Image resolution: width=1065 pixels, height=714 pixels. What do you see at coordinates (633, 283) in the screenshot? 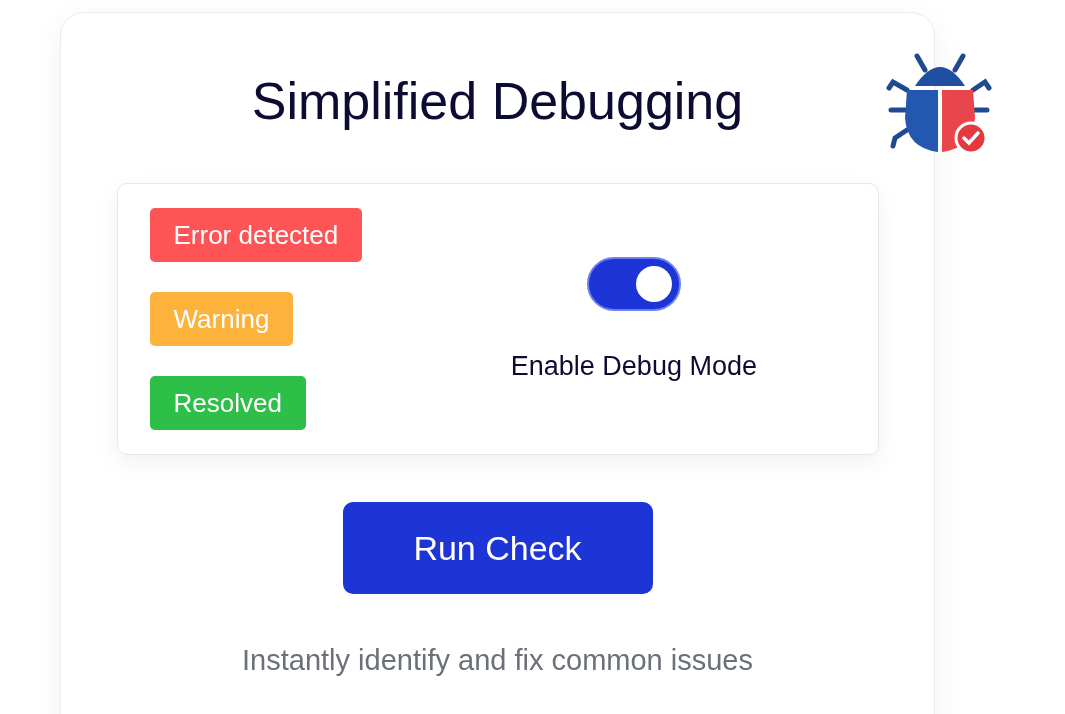
I see `debug-toggle` at bounding box center [633, 283].